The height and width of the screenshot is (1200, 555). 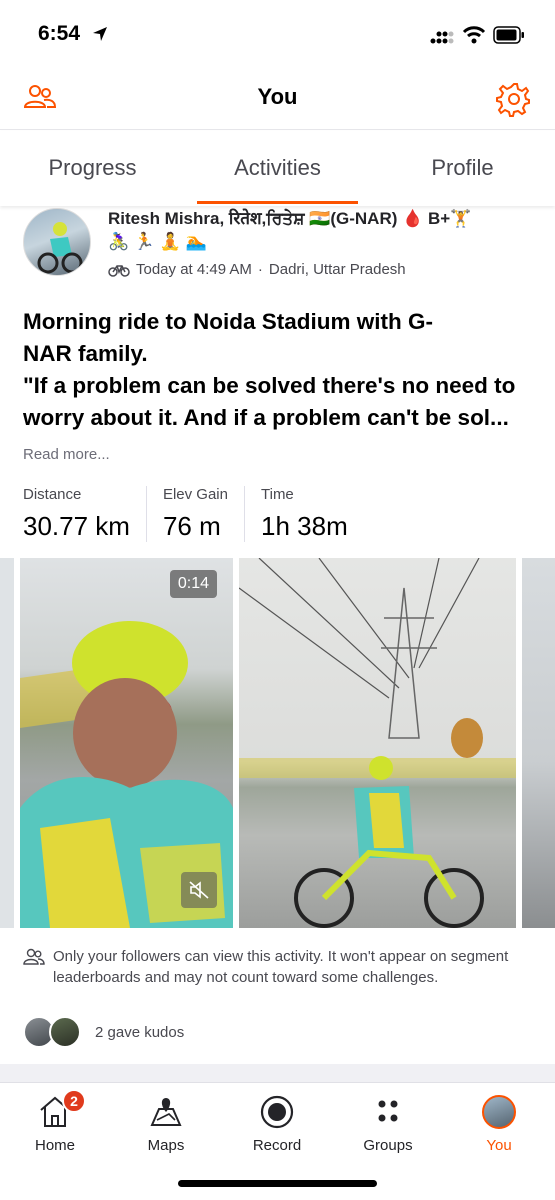 What do you see at coordinates (52, 494) in the screenshot?
I see `stat-label: Distance` at bounding box center [52, 494].